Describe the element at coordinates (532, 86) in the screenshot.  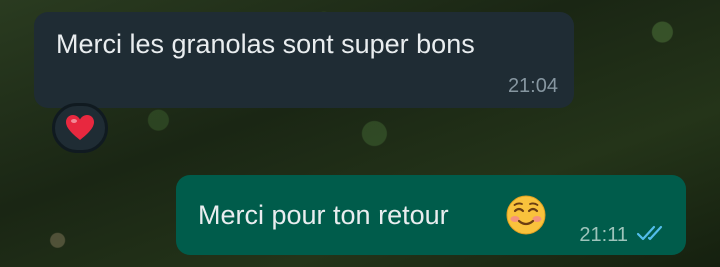
I see `incoming-message-time: 21:04` at that location.